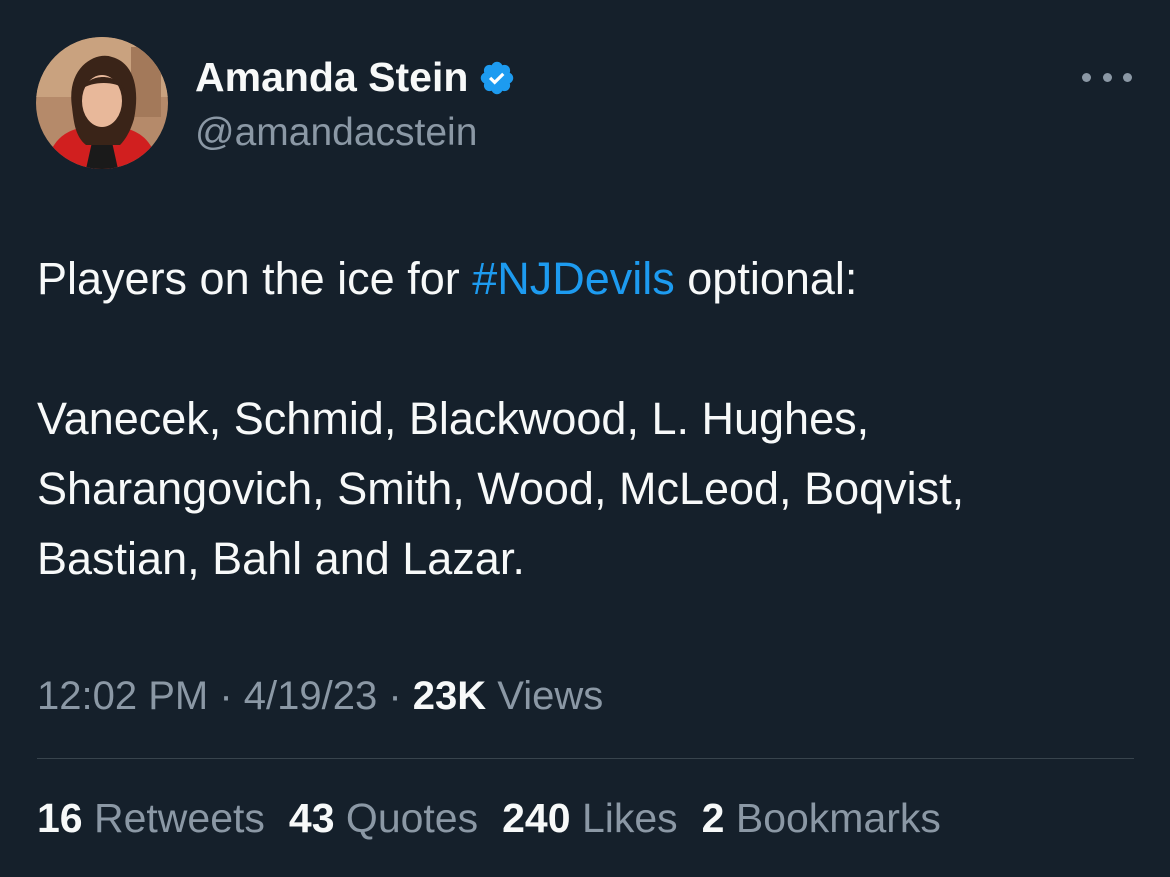 The height and width of the screenshot is (877, 1170). I want to click on bookmarks-label: Bookmarks, so click(832, 818).